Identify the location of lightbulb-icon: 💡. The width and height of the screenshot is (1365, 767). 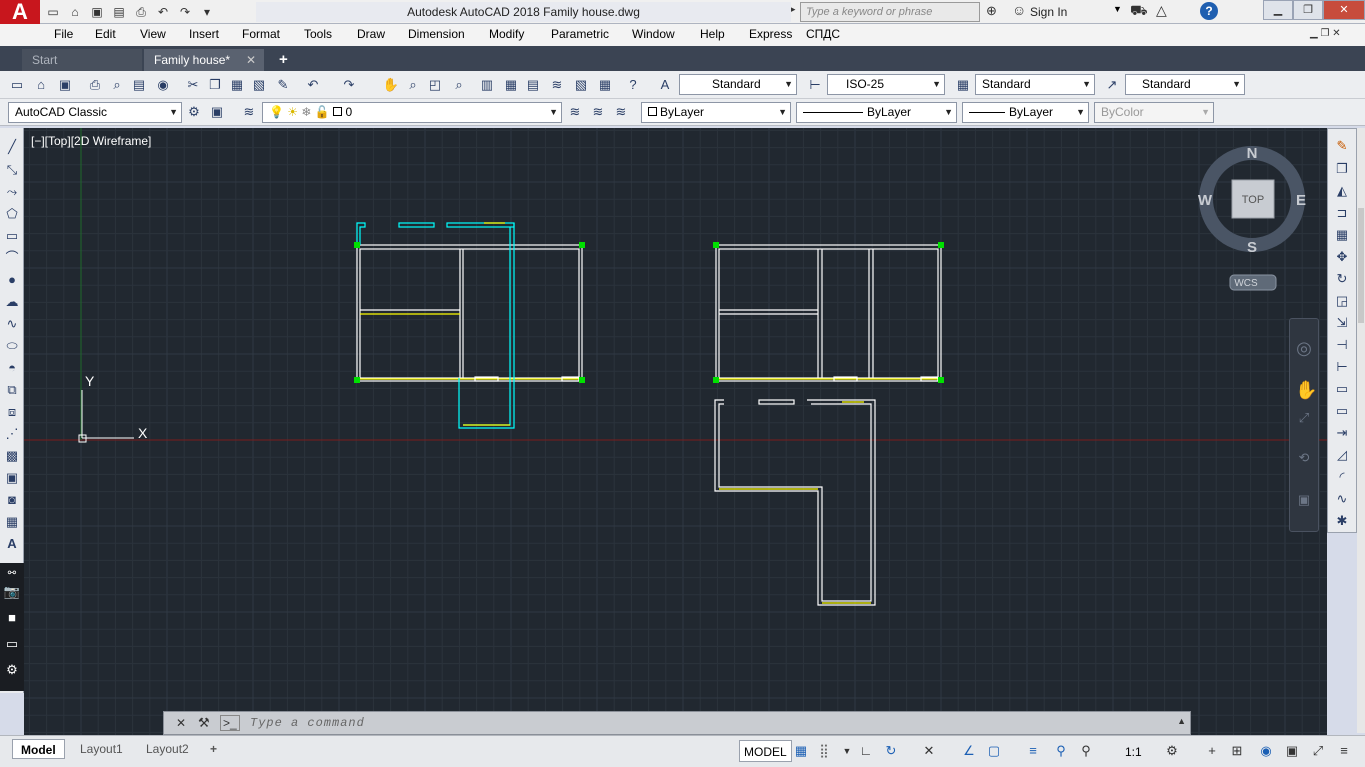
(276, 112).